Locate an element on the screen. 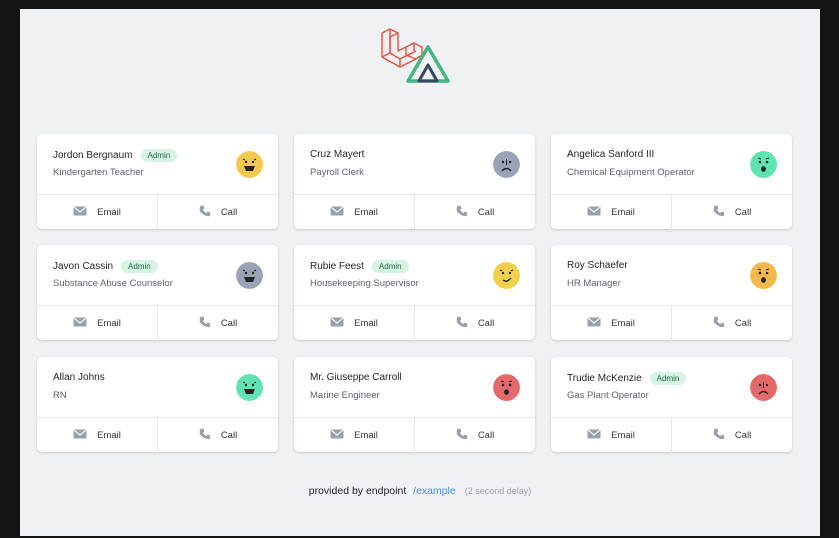  contact-name: Trudie McKenzie is located at coordinates (604, 378).